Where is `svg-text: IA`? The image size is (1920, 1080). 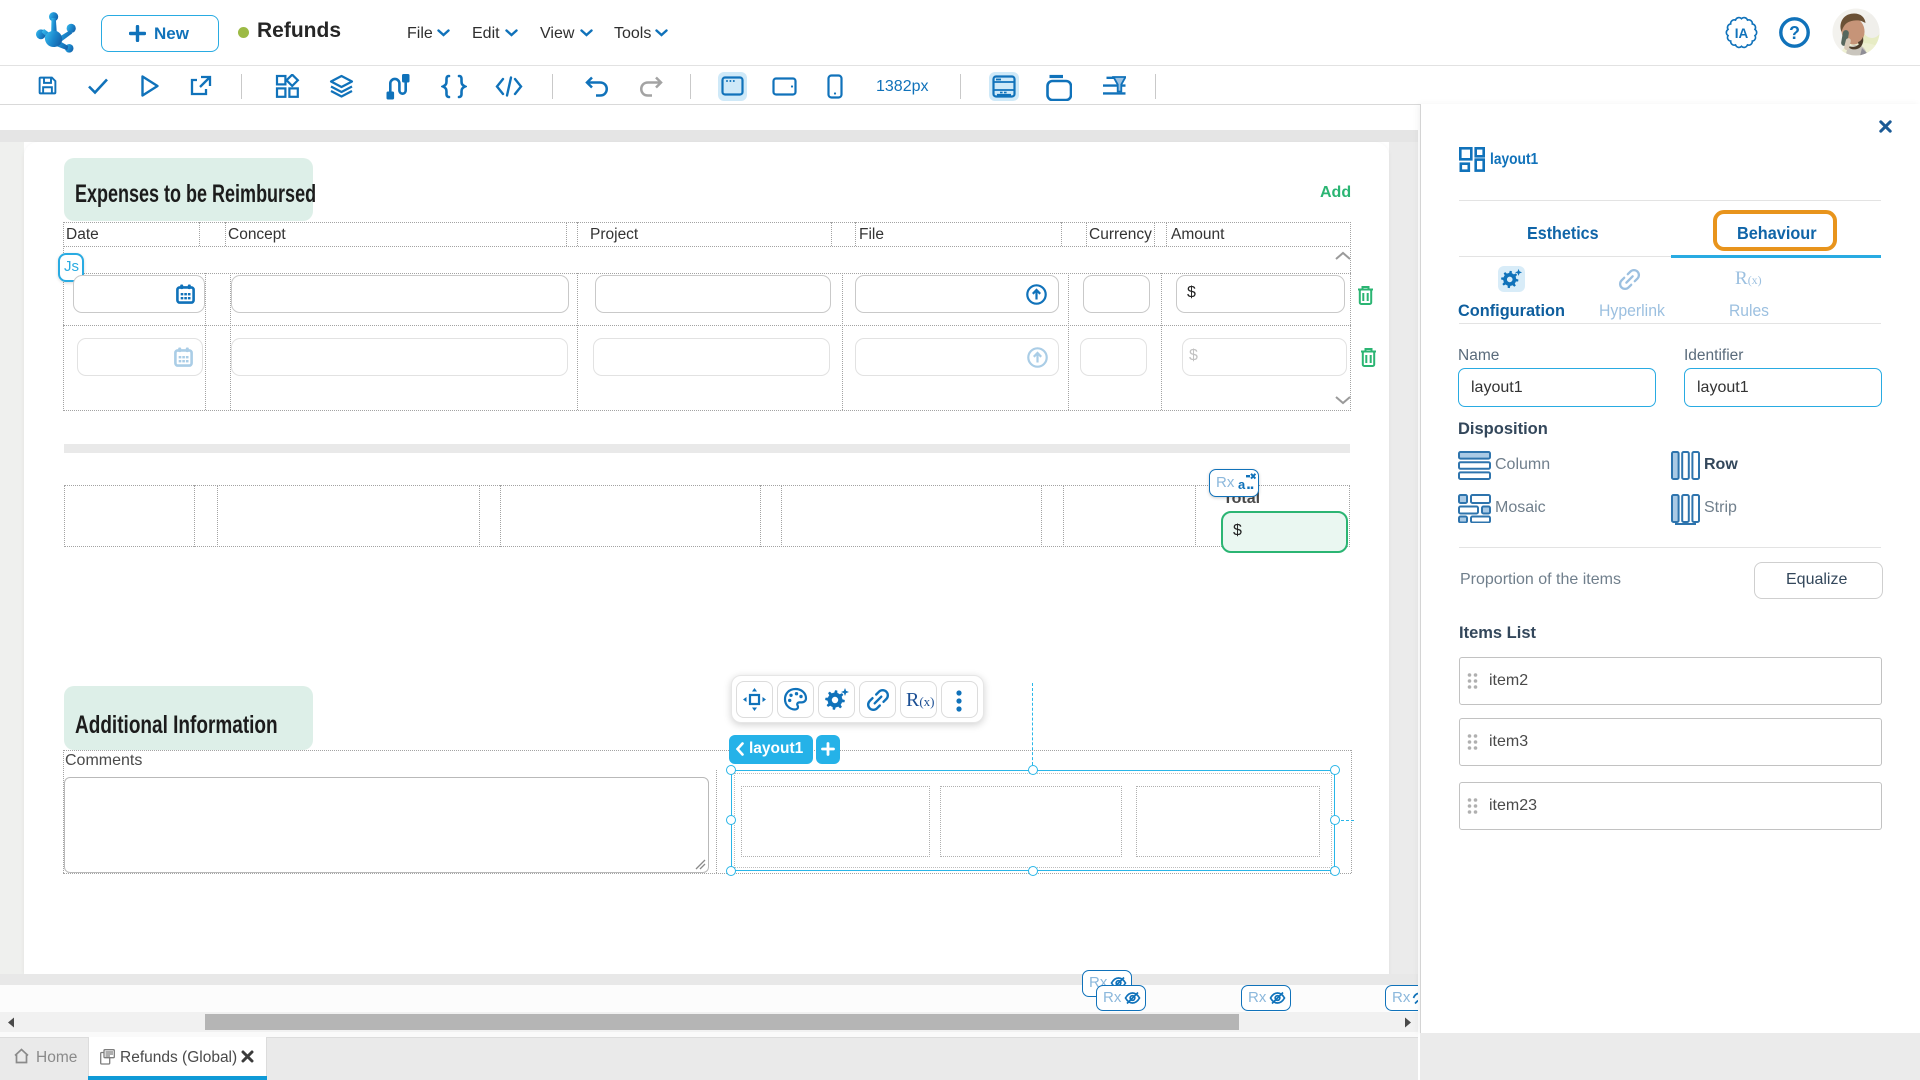 svg-text: IA is located at coordinates (1742, 33).